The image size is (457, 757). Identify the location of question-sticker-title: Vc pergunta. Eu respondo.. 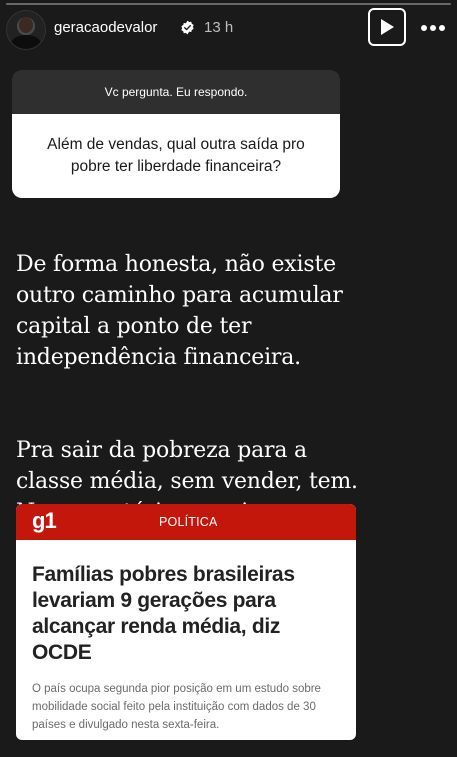
(176, 92).